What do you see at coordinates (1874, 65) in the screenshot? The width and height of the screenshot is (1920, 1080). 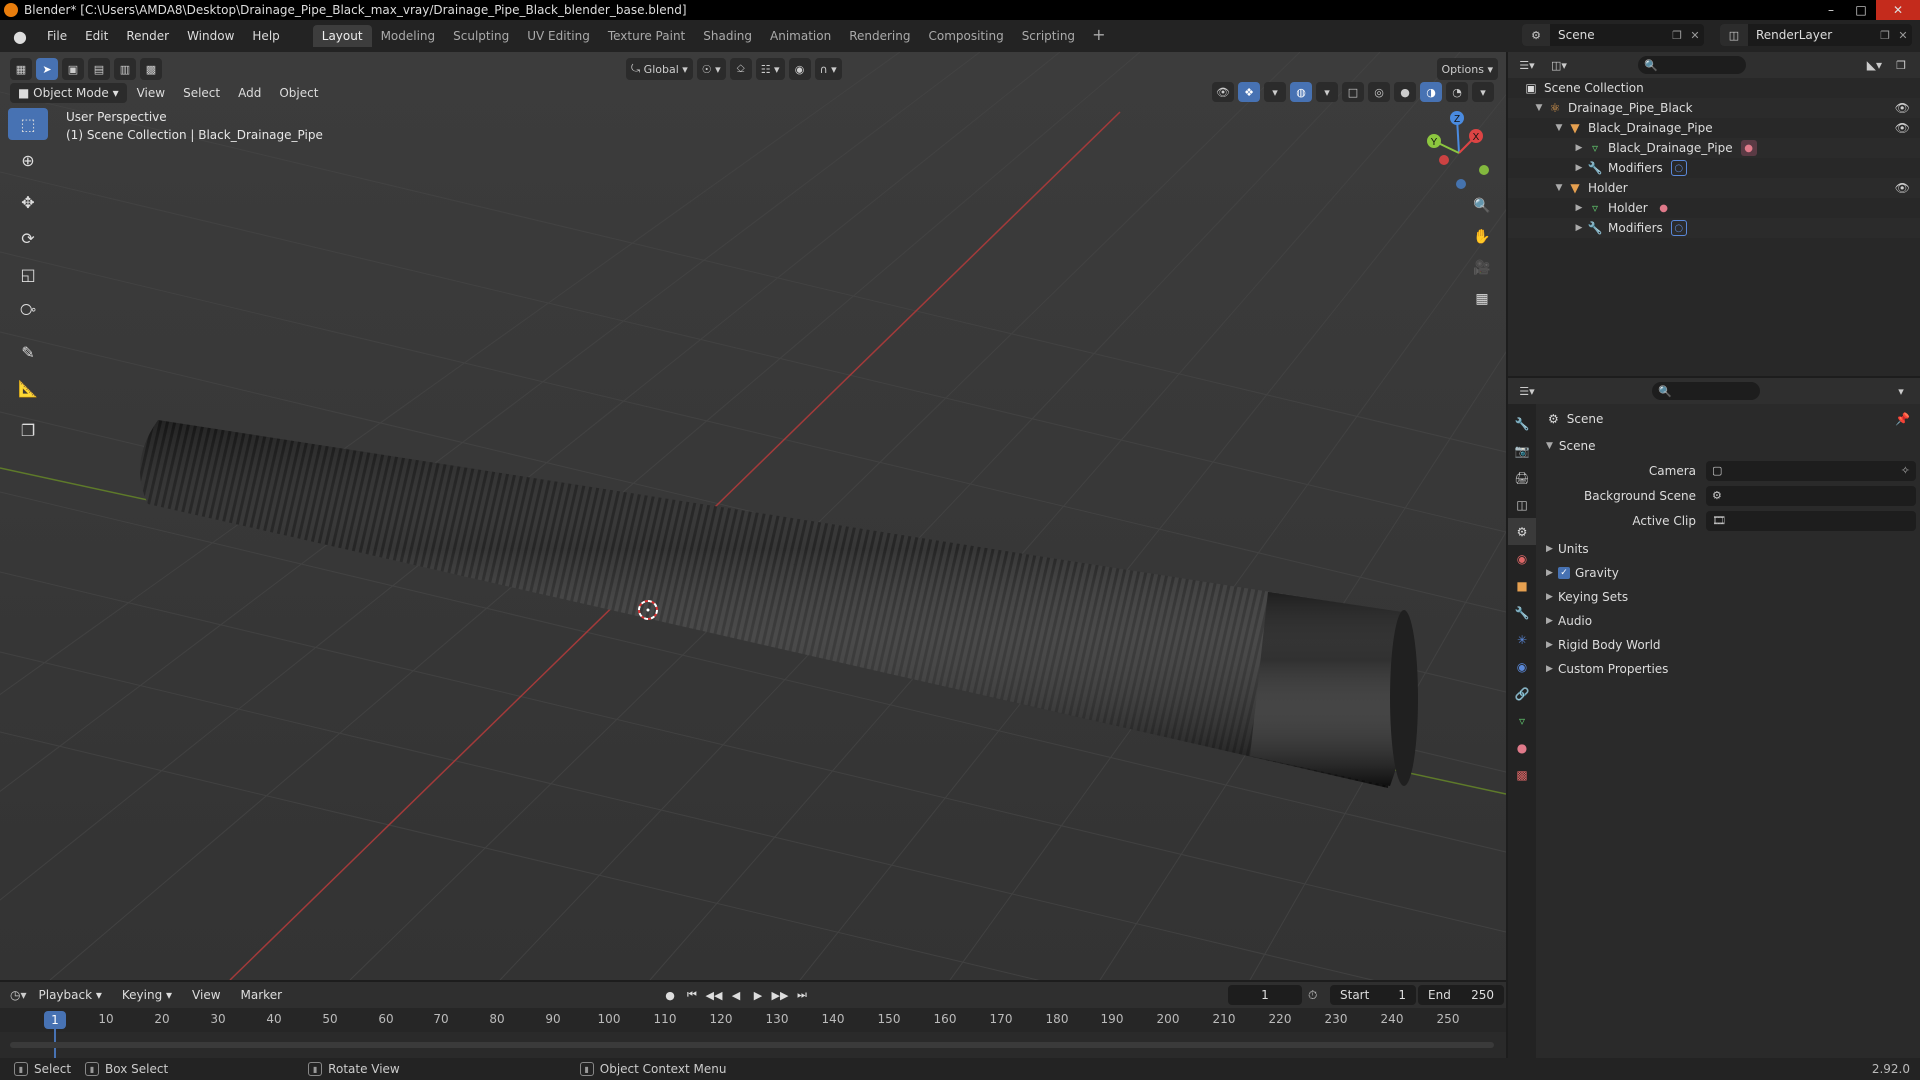 I see `filter-icon: ◣▾` at bounding box center [1874, 65].